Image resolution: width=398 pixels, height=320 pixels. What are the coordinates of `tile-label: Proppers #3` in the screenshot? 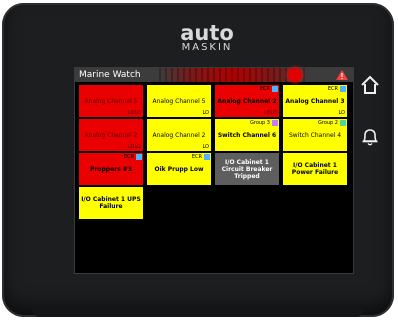 It's located at (111, 169).